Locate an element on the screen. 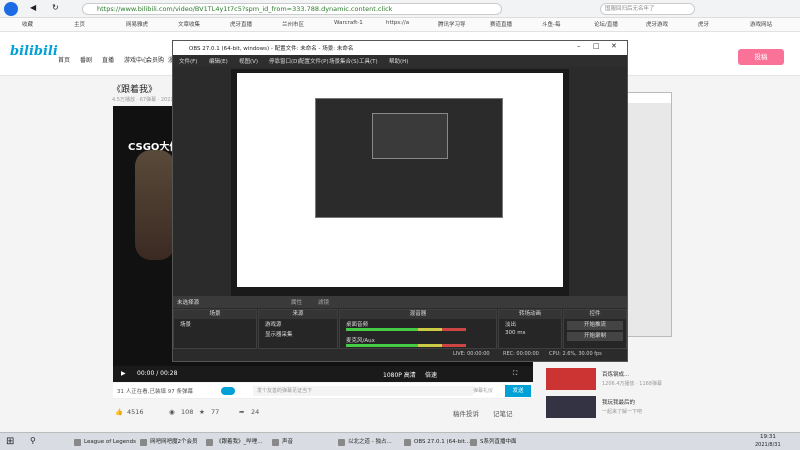 Image resolution: width=800 pixels, height=450 pixels. start-recording-button: 开始录制 is located at coordinates (595, 336).